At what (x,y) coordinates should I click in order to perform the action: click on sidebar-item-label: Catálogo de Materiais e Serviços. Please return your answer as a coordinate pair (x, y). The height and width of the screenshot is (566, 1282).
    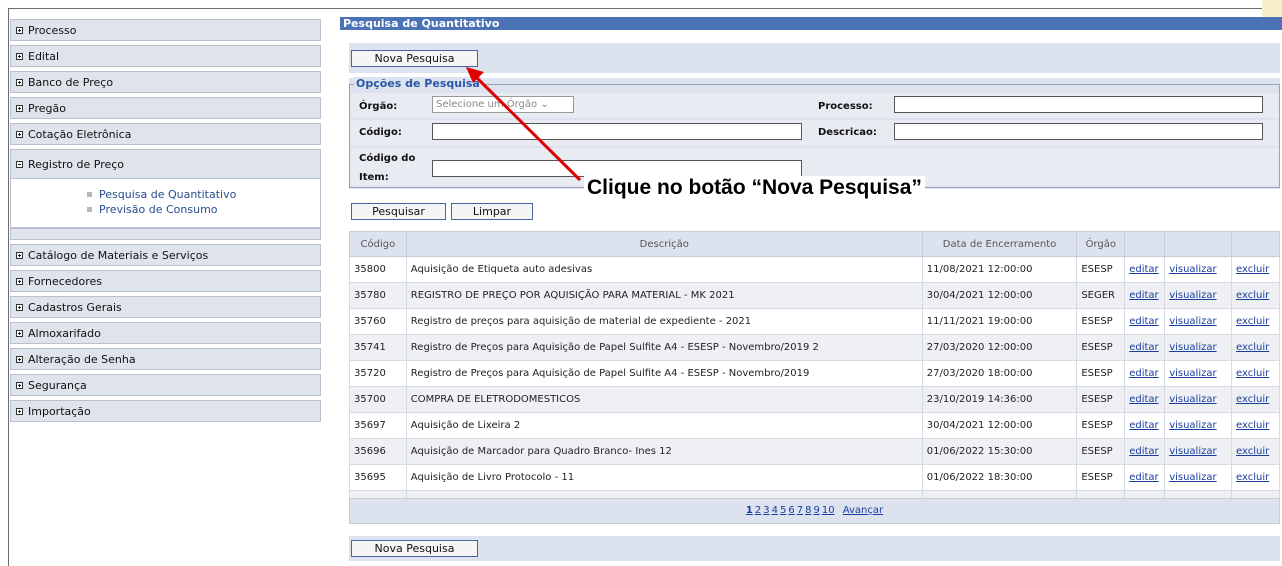
    Looking at the image, I should click on (118, 255).